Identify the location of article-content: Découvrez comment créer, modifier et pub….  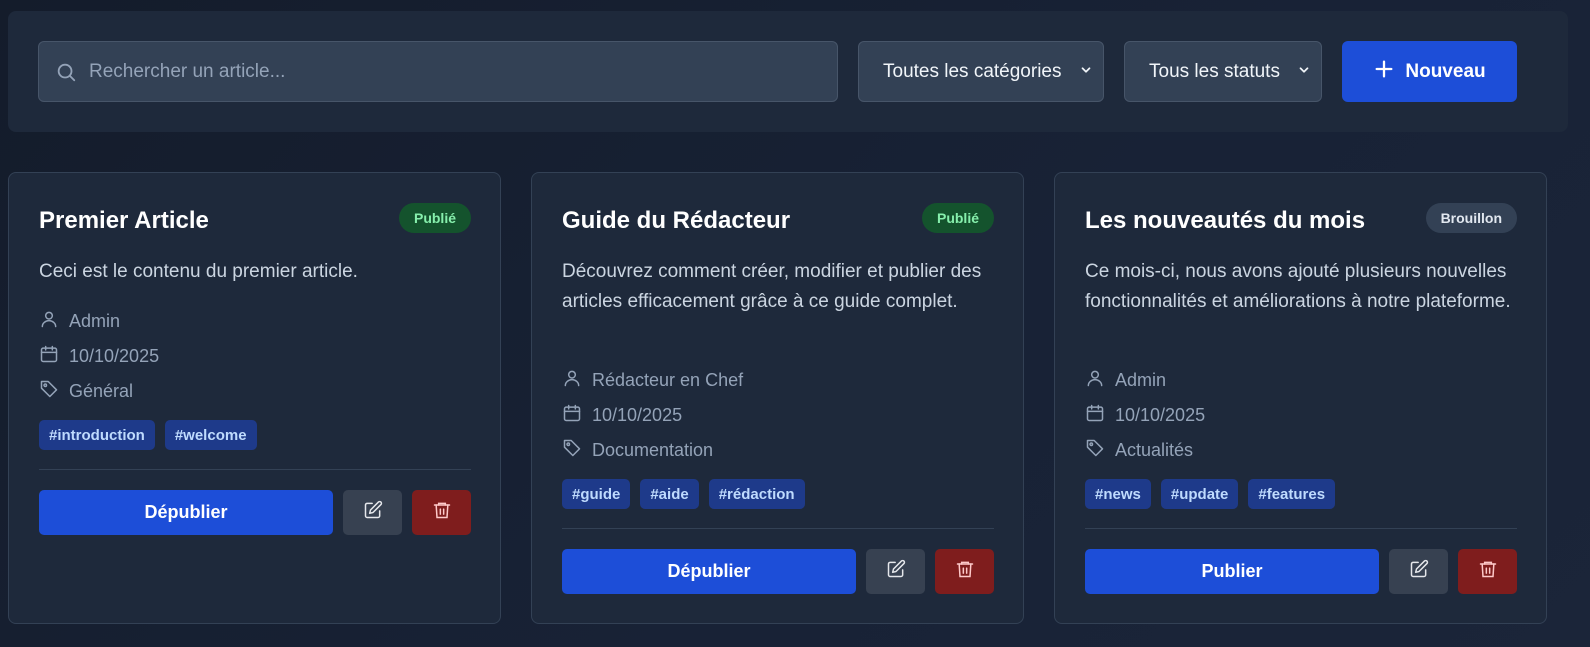
(772, 286).